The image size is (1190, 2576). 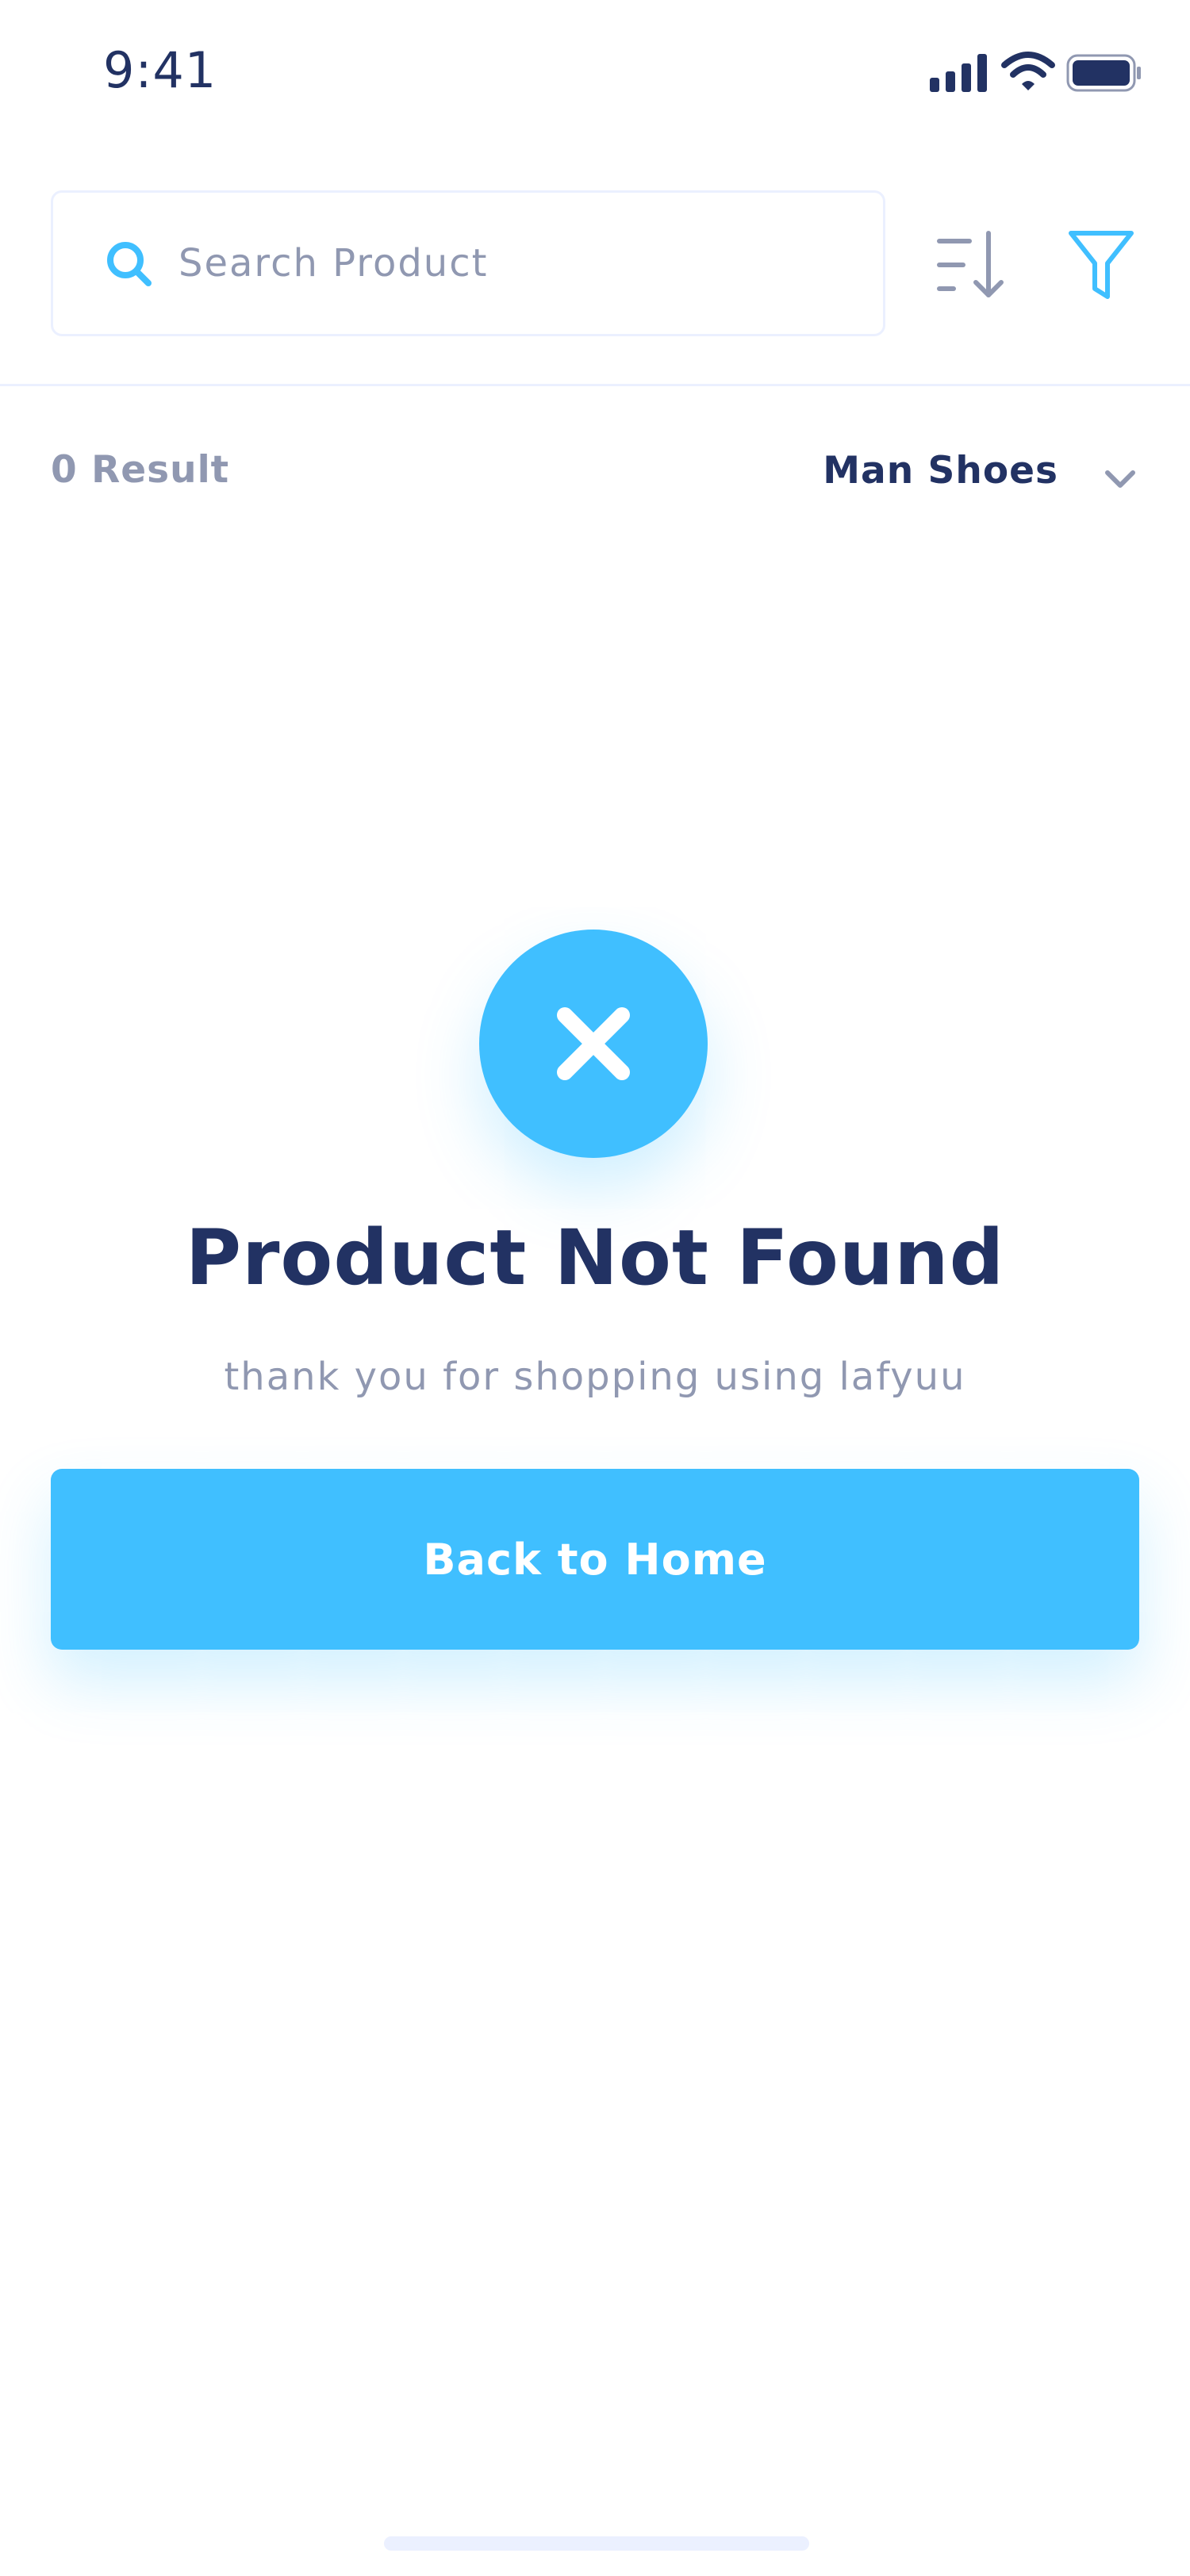 I want to click on back-to-home-label: Back to Home, so click(x=595, y=1559).